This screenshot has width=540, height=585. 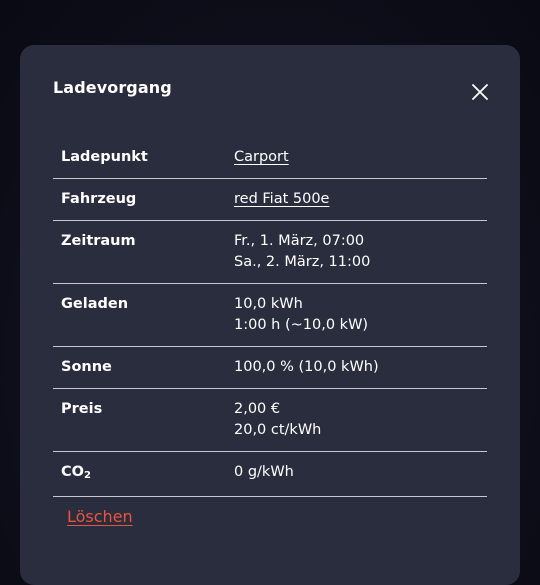 What do you see at coordinates (257, 409) in the screenshot?
I see `price-total: 2,00 €` at bounding box center [257, 409].